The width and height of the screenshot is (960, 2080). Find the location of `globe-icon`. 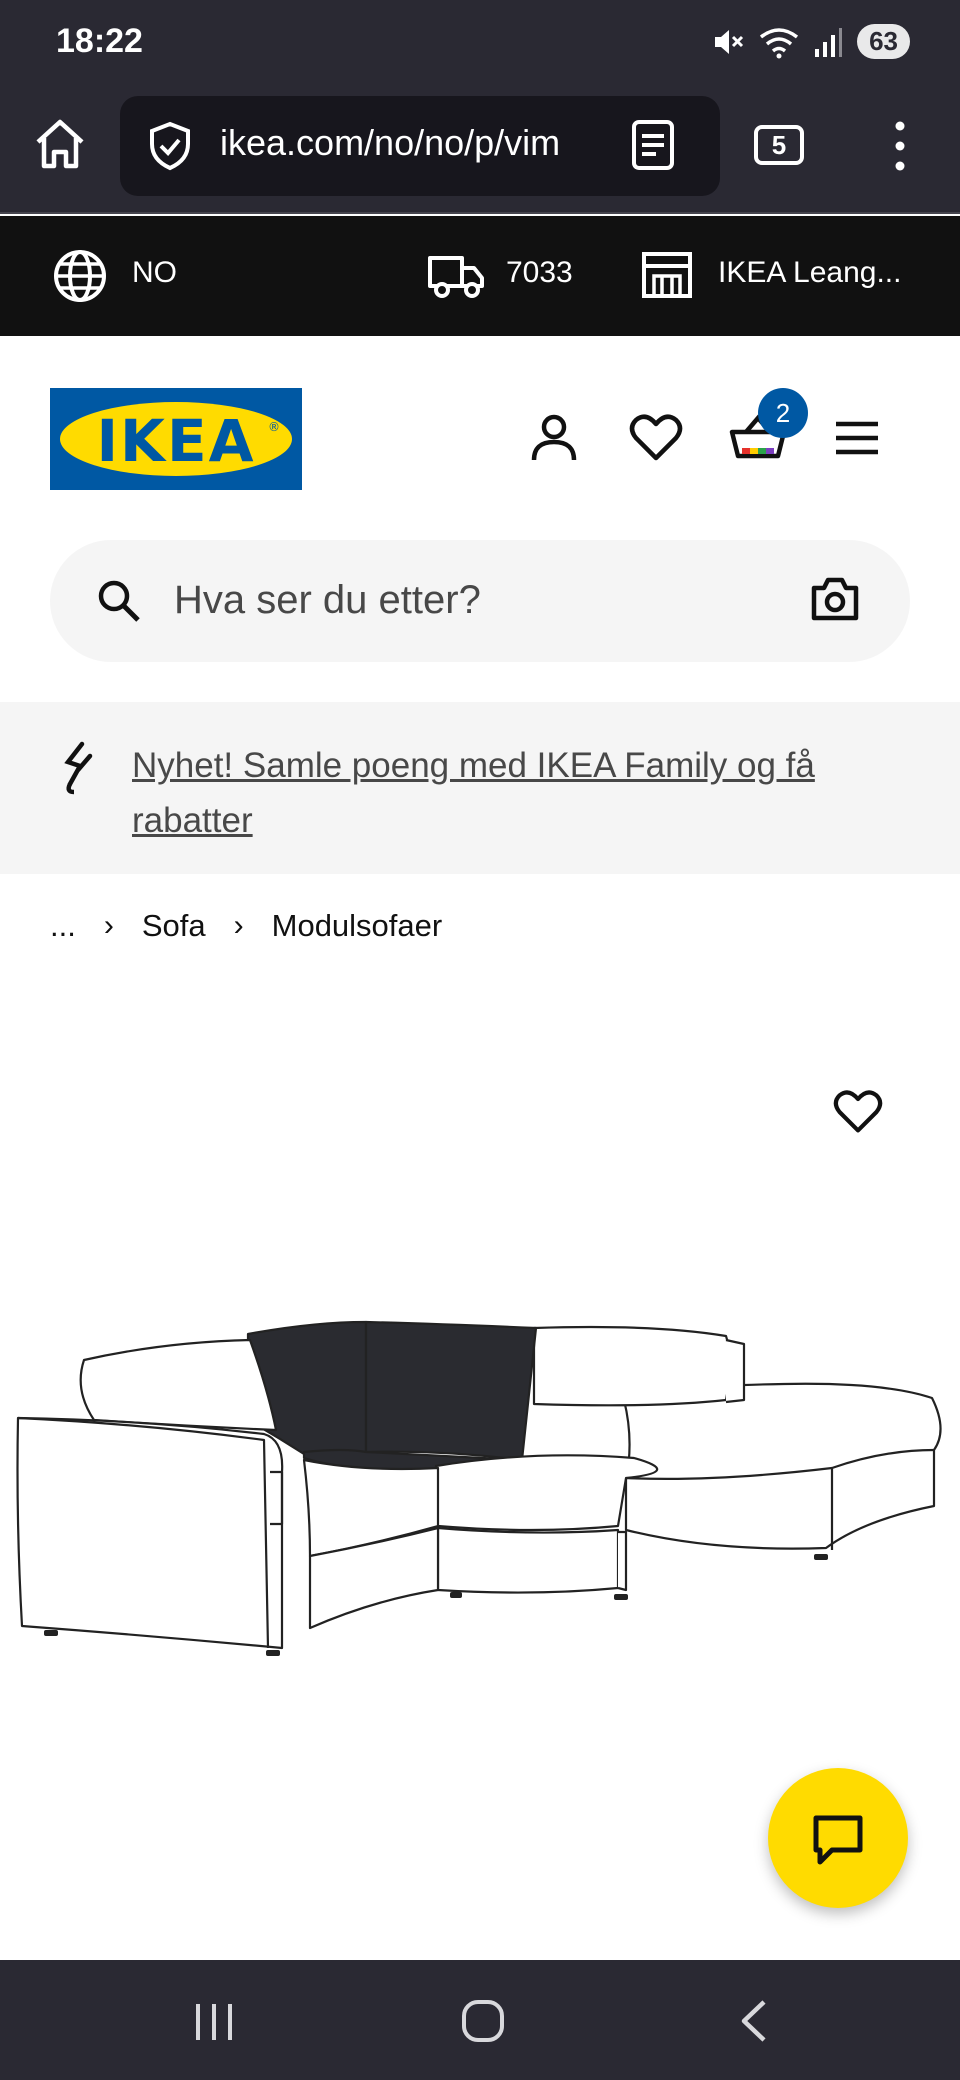

globe-icon is located at coordinates (80, 276).